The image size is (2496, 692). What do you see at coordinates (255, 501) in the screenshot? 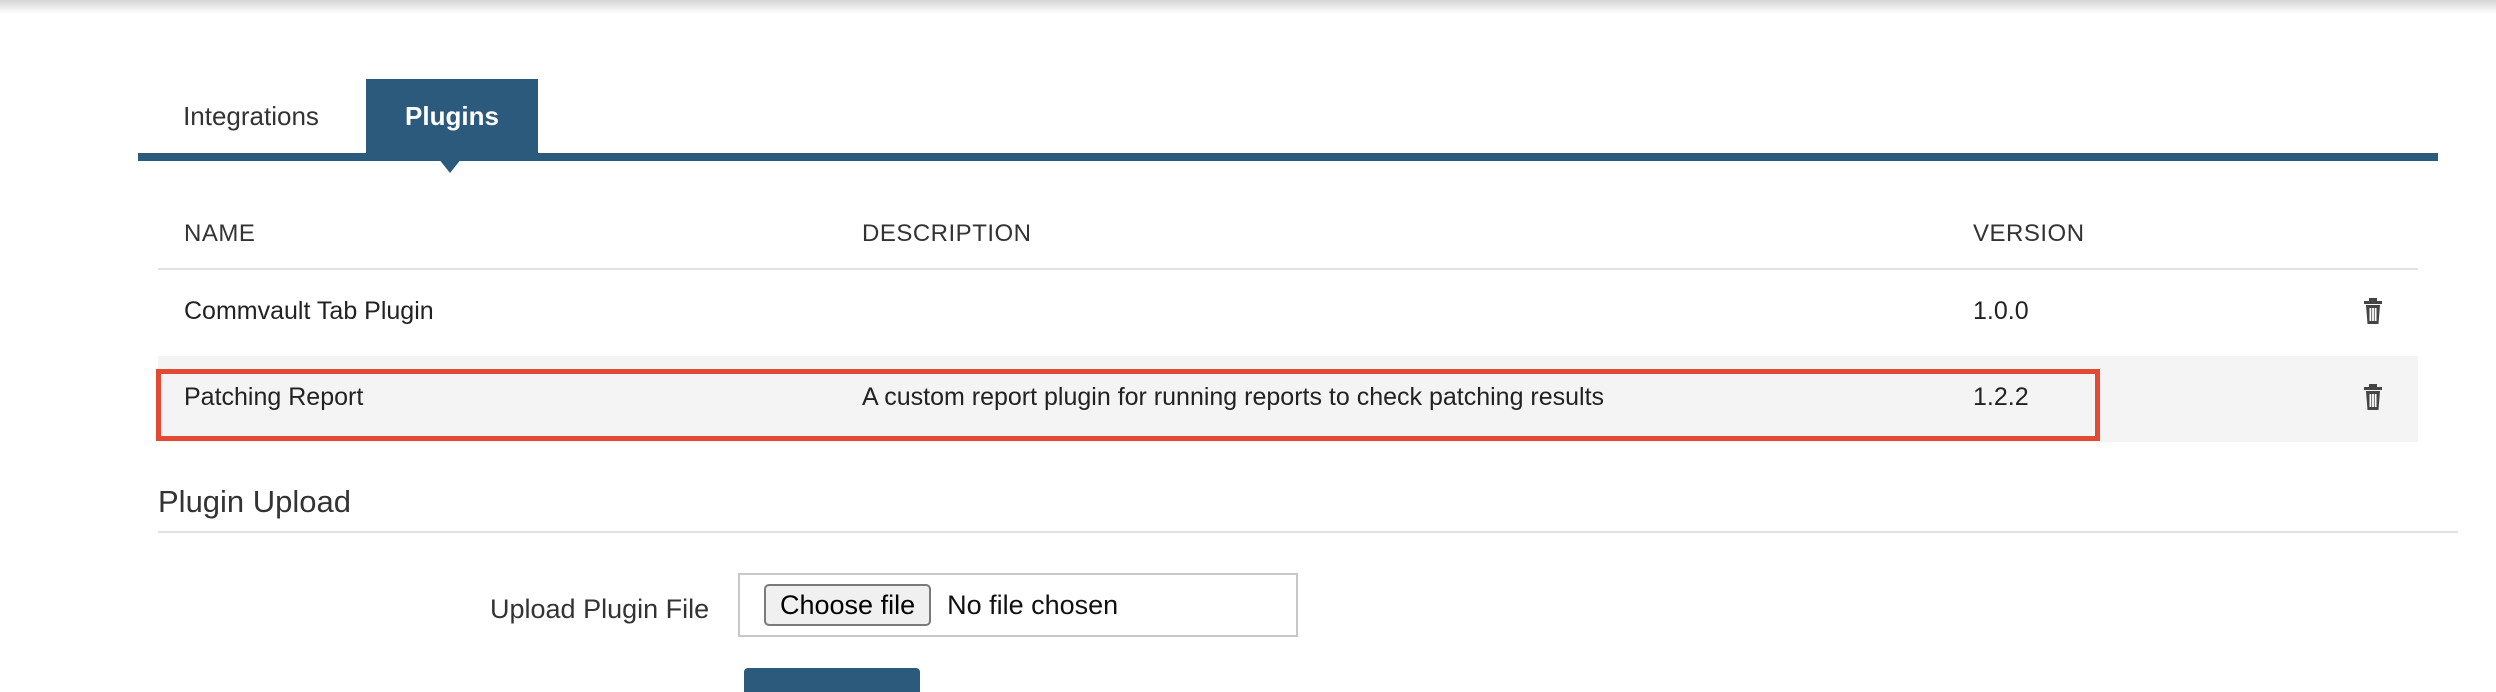
I see `plugin-upload-heading: Plugin Upload` at bounding box center [255, 501].